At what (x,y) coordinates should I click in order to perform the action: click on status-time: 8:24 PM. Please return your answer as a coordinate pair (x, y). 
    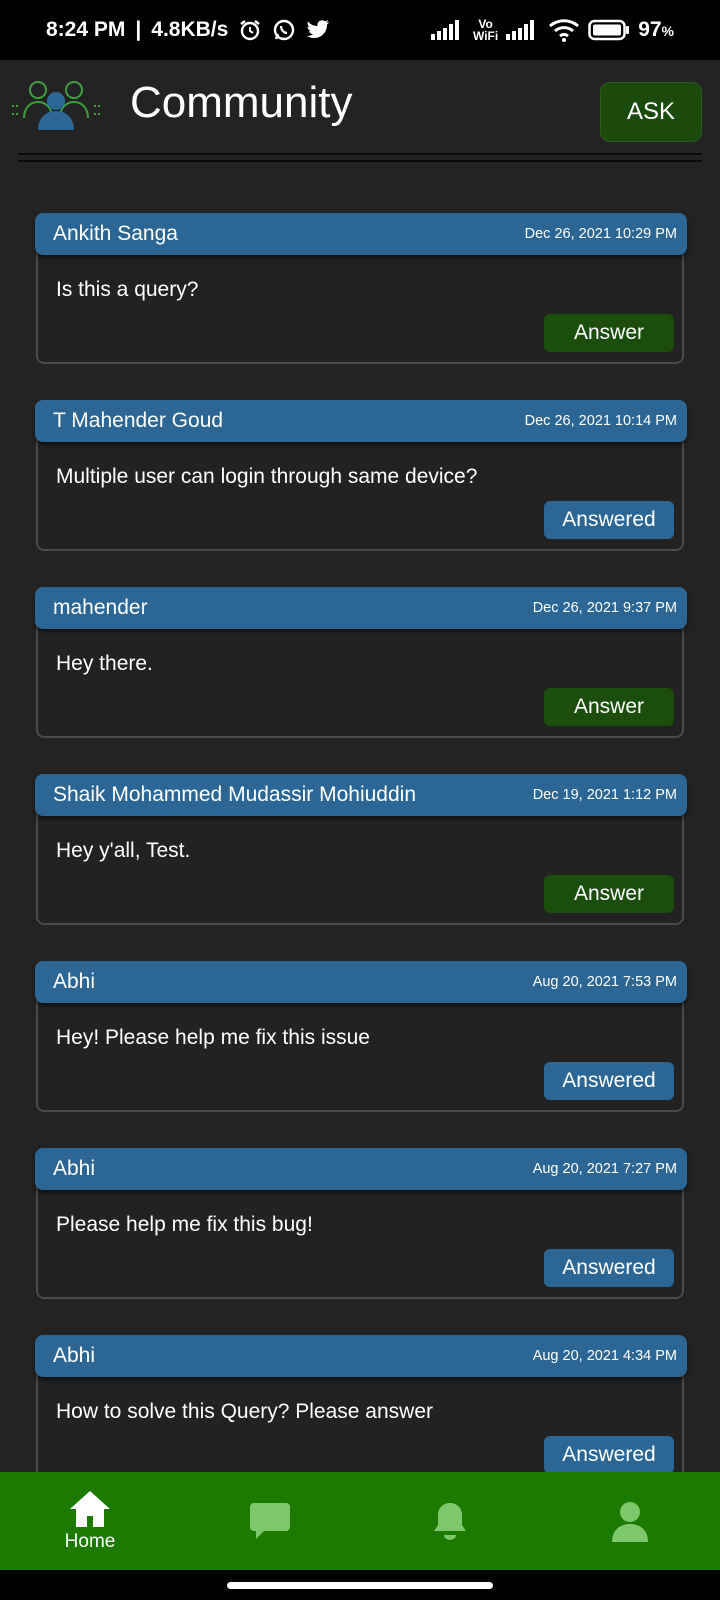
    Looking at the image, I should click on (86, 29).